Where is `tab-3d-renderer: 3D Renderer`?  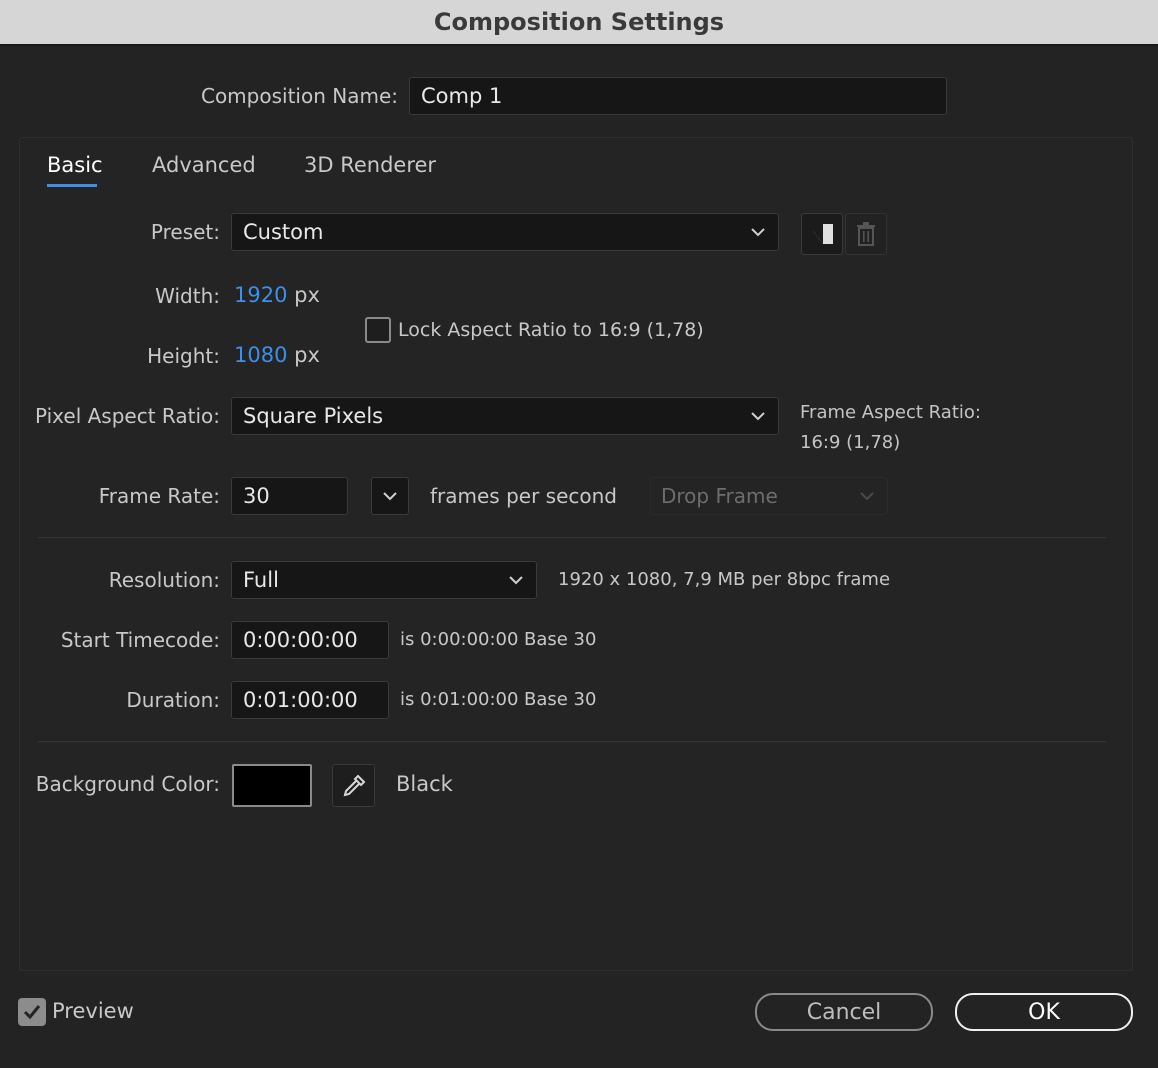
tab-3d-renderer: 3D Renderer is located at coordinates (370, 165).